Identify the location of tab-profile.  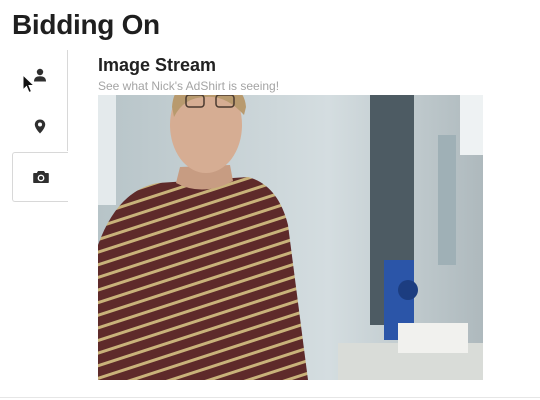
(40, 75).